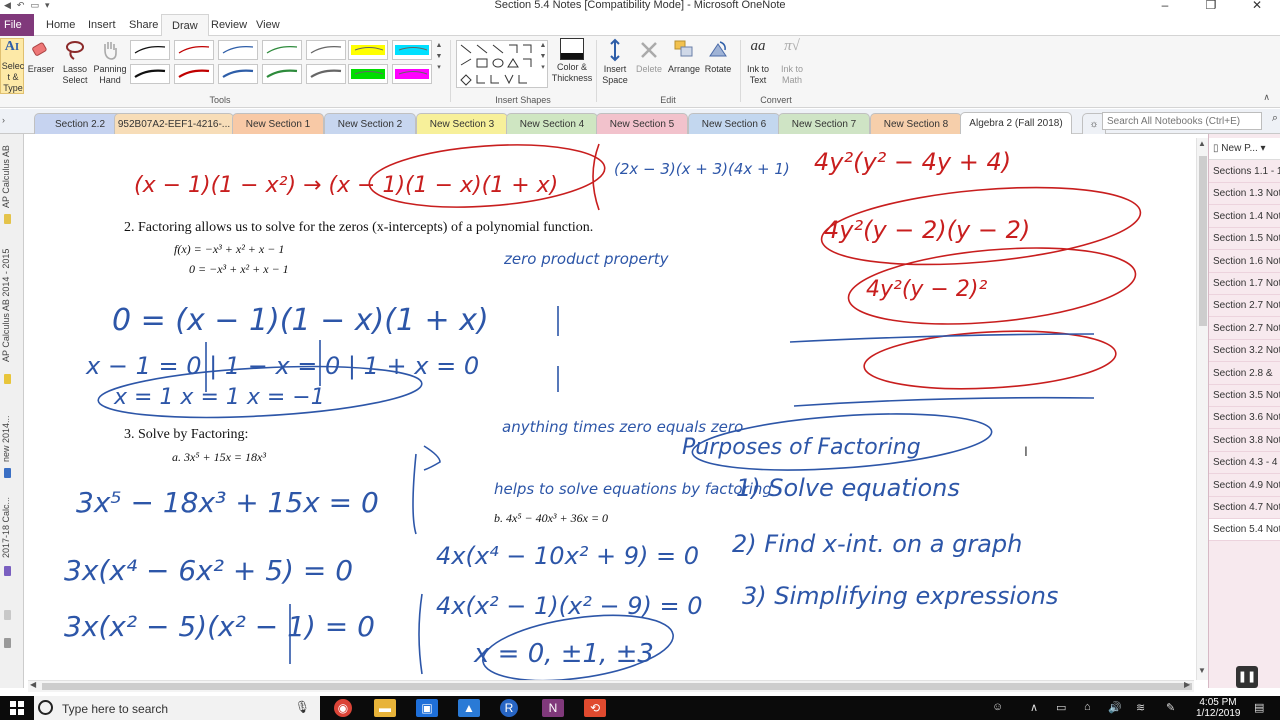 The image size is (1280, 720). Describe the element at coordinates (1244, 486) in the screenshot. I see `page-item: Section 4.9 Not` at that location.